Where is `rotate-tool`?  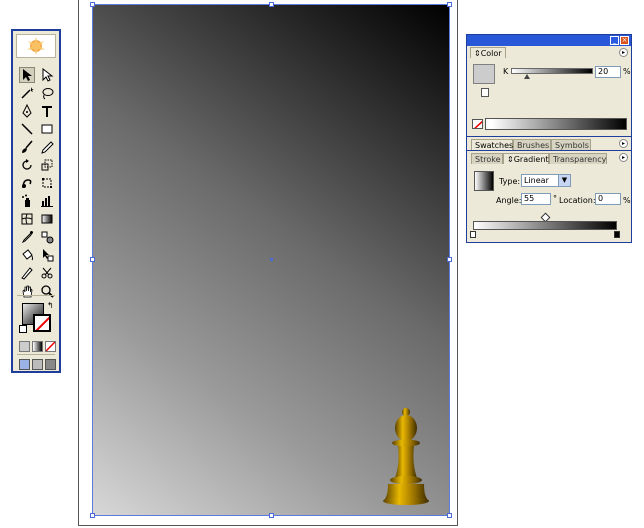
rotate-tool is located at coordinates (27, 165).